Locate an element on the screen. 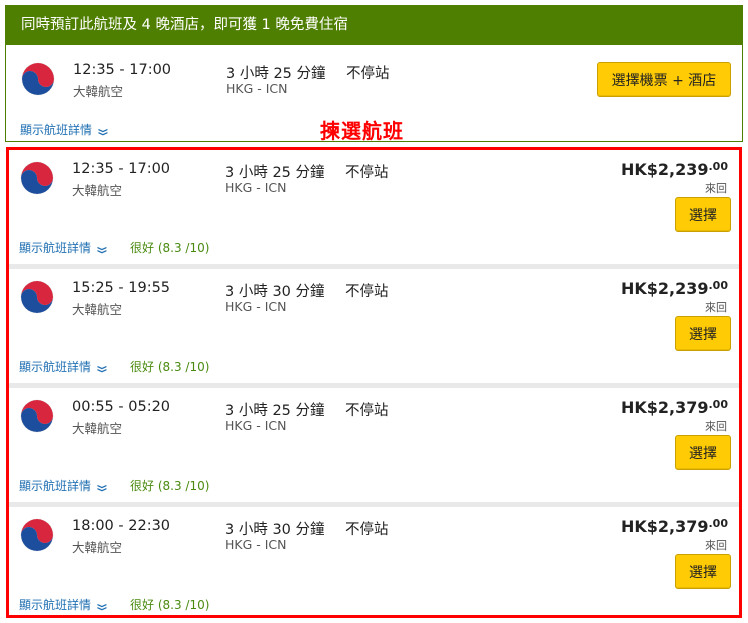  annotation-label: 揀選航班 is located at coordinates (362, 131).